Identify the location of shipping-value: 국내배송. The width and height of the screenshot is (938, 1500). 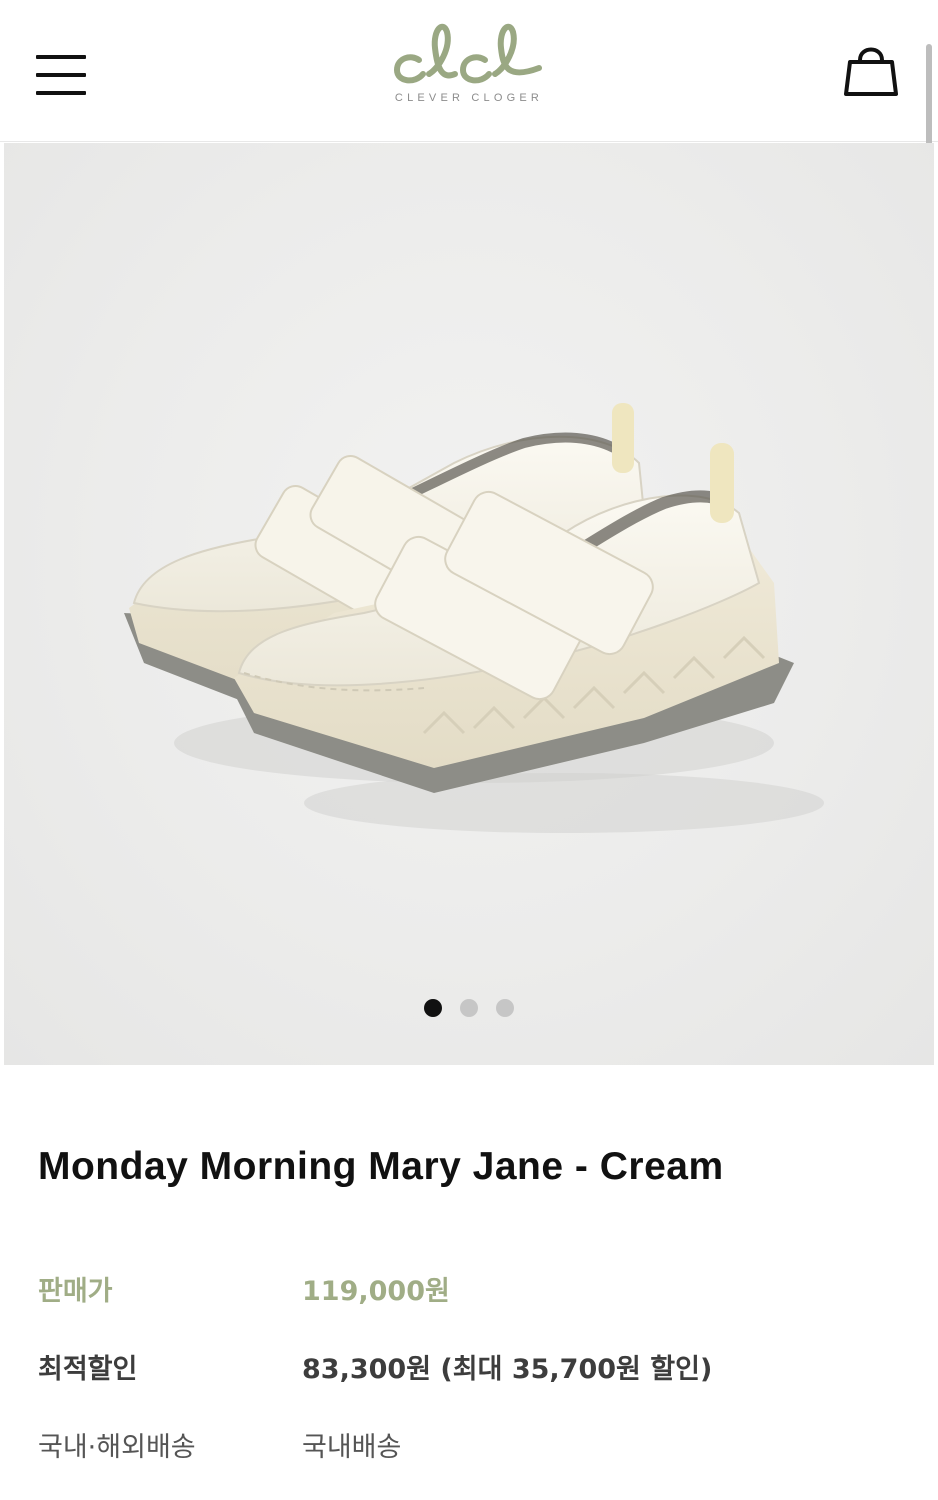
(352, 1447).